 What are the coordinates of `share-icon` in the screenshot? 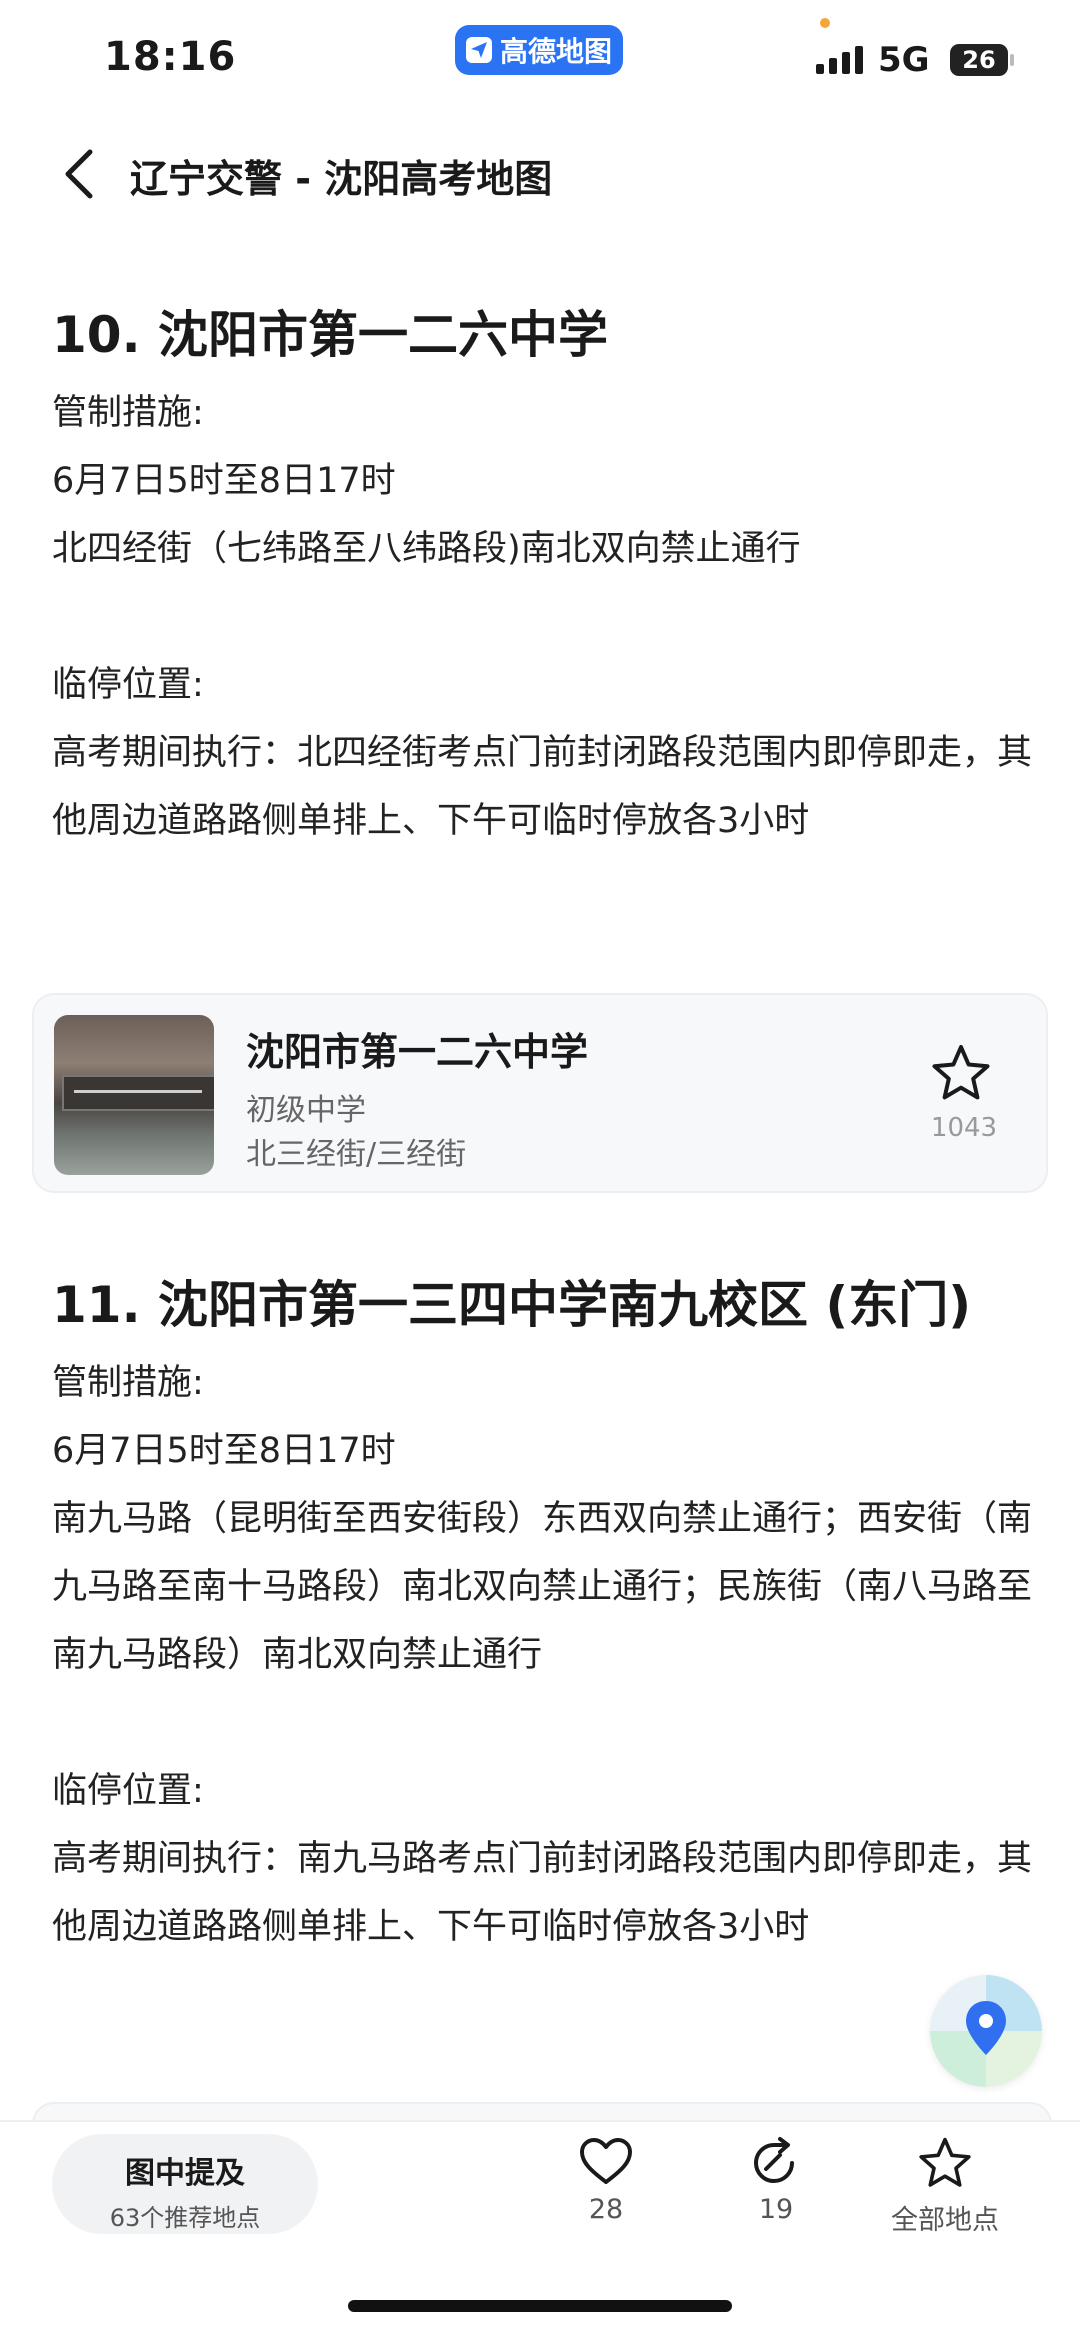 It's located at (773, 2160).